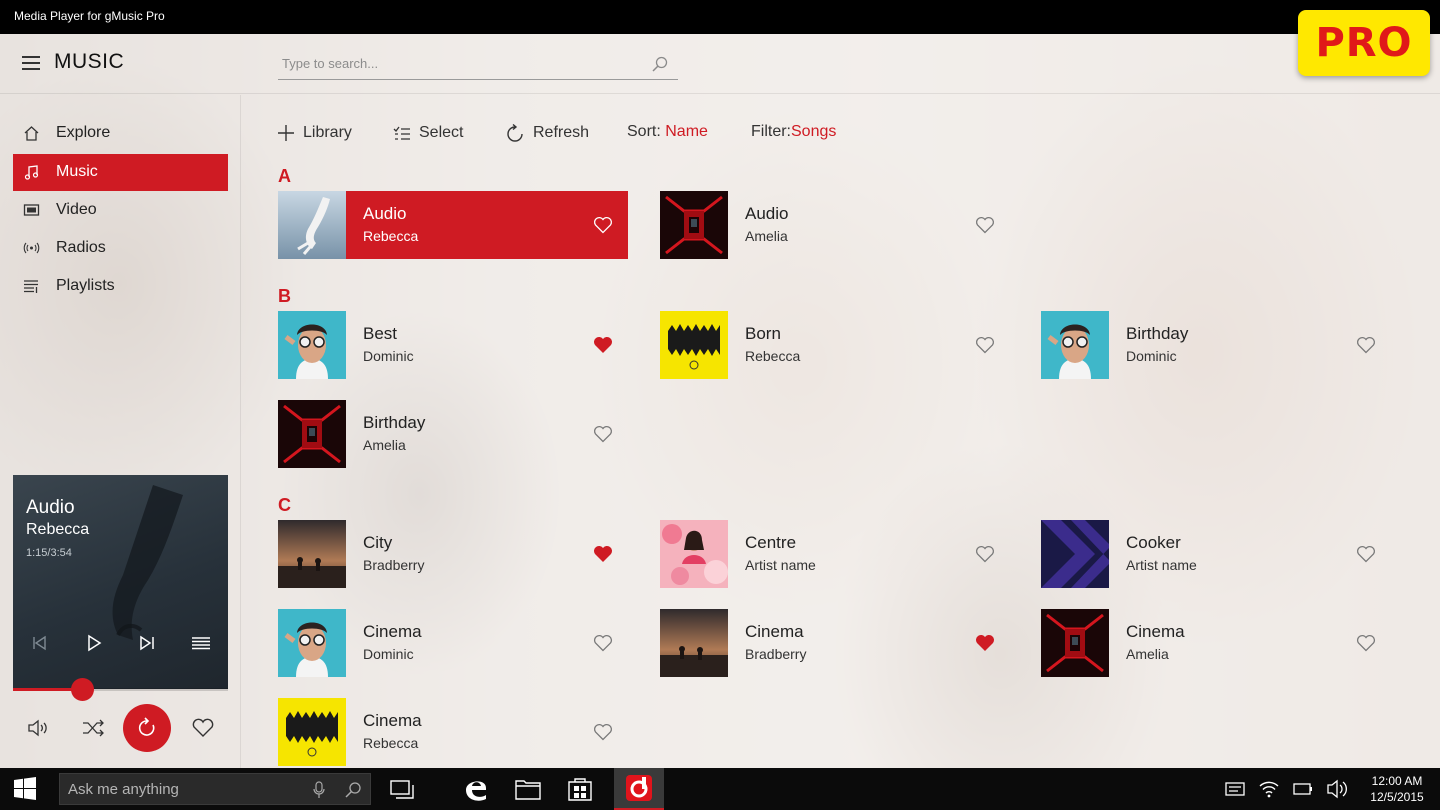 This screenshot has width=1440, height=810. I want to click on refresh-icon, so click(515, 133).